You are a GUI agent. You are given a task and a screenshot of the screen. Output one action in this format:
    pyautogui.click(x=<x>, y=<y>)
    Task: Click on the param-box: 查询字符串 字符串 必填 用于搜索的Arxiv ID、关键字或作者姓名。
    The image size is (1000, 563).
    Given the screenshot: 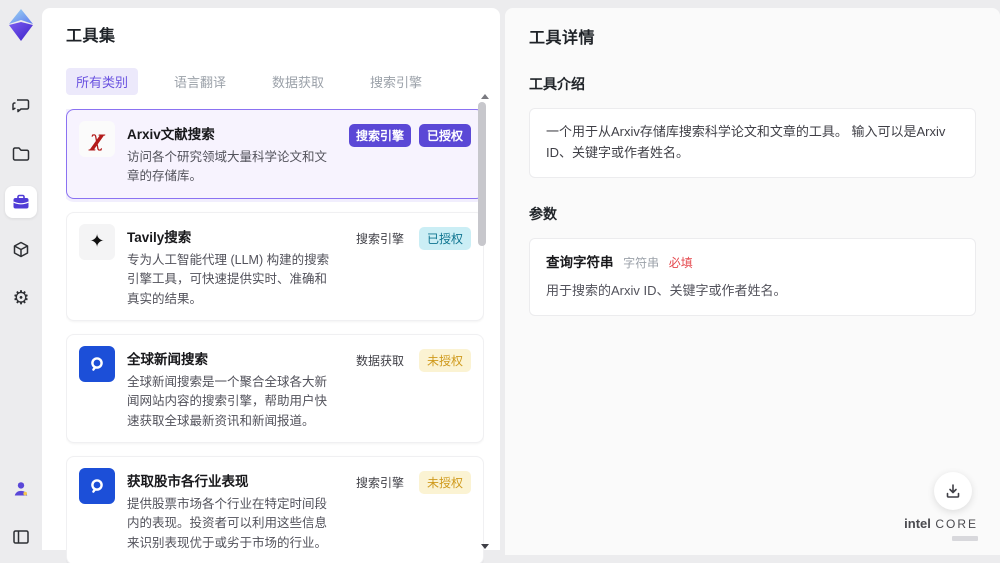 What is the action you would take?
    pyautogui.click(x=752, y=277)
    